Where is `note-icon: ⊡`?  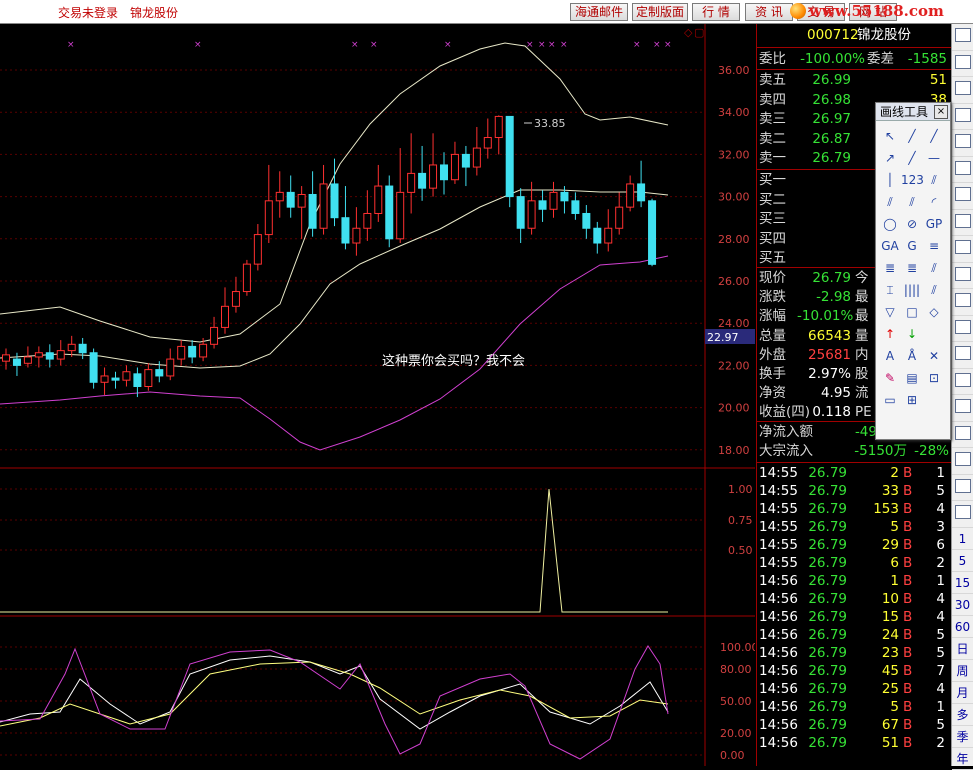
note-icon: ⊡ is located at coordinates (934, 378).